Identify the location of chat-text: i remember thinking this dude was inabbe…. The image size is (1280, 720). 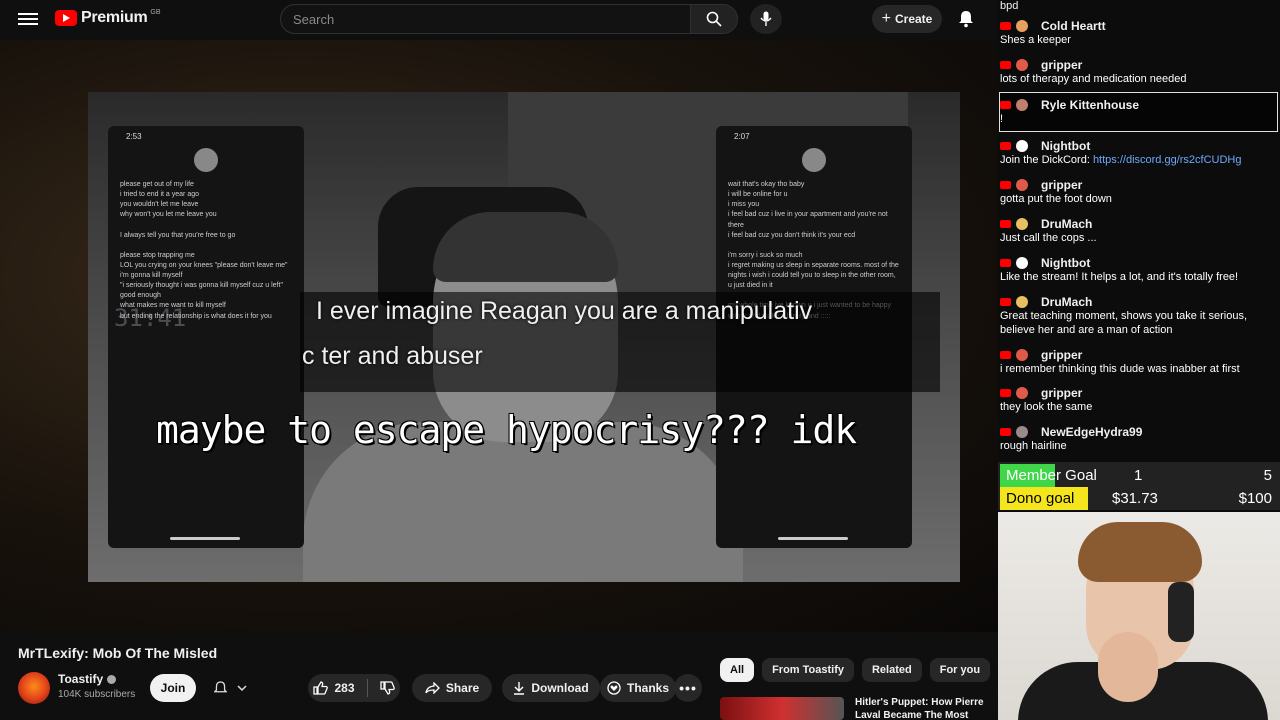
(1120, 369).